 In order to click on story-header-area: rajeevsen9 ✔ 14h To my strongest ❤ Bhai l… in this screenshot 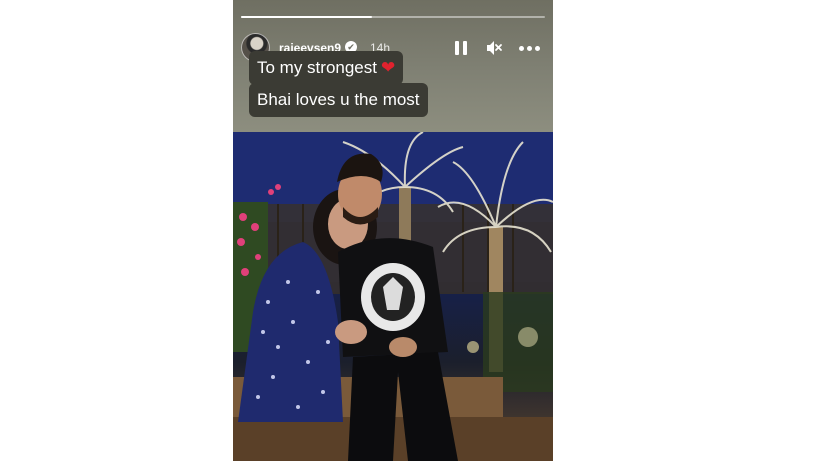, I will do `click(393, 66)`.